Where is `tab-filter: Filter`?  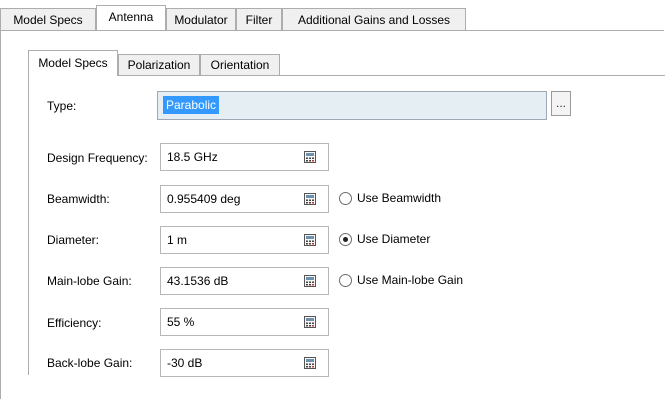
tab-filter: Filter is located at coordinates (259, 19).